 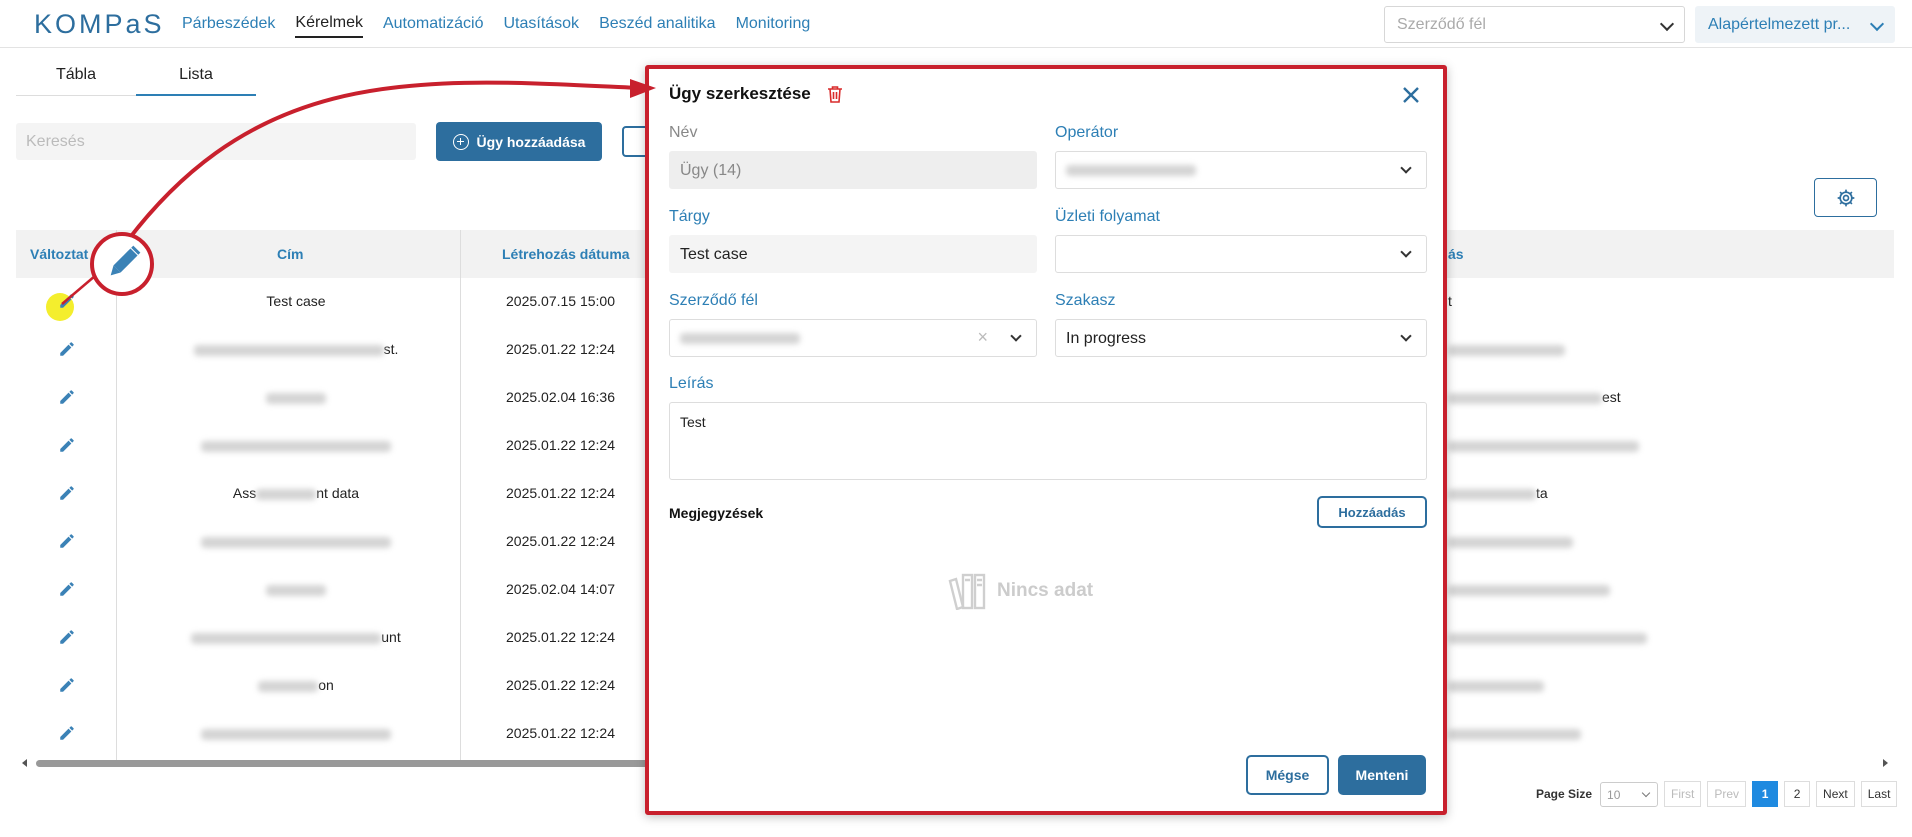 What do you see at coordinates (228, 24) in the screenshot?
I see `nav-item-dialogs: Párbeszédek` at bounding box center [228, 24].